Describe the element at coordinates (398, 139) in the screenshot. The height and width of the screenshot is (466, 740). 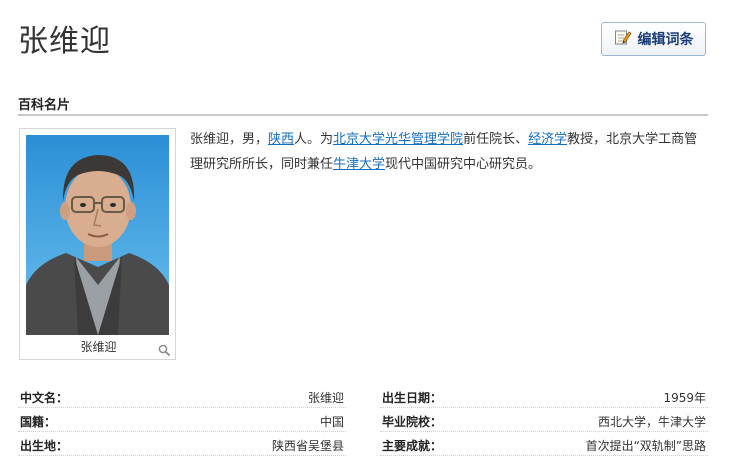
I see `link-guanghua-school: 北京大学光华管理学院` at that location.